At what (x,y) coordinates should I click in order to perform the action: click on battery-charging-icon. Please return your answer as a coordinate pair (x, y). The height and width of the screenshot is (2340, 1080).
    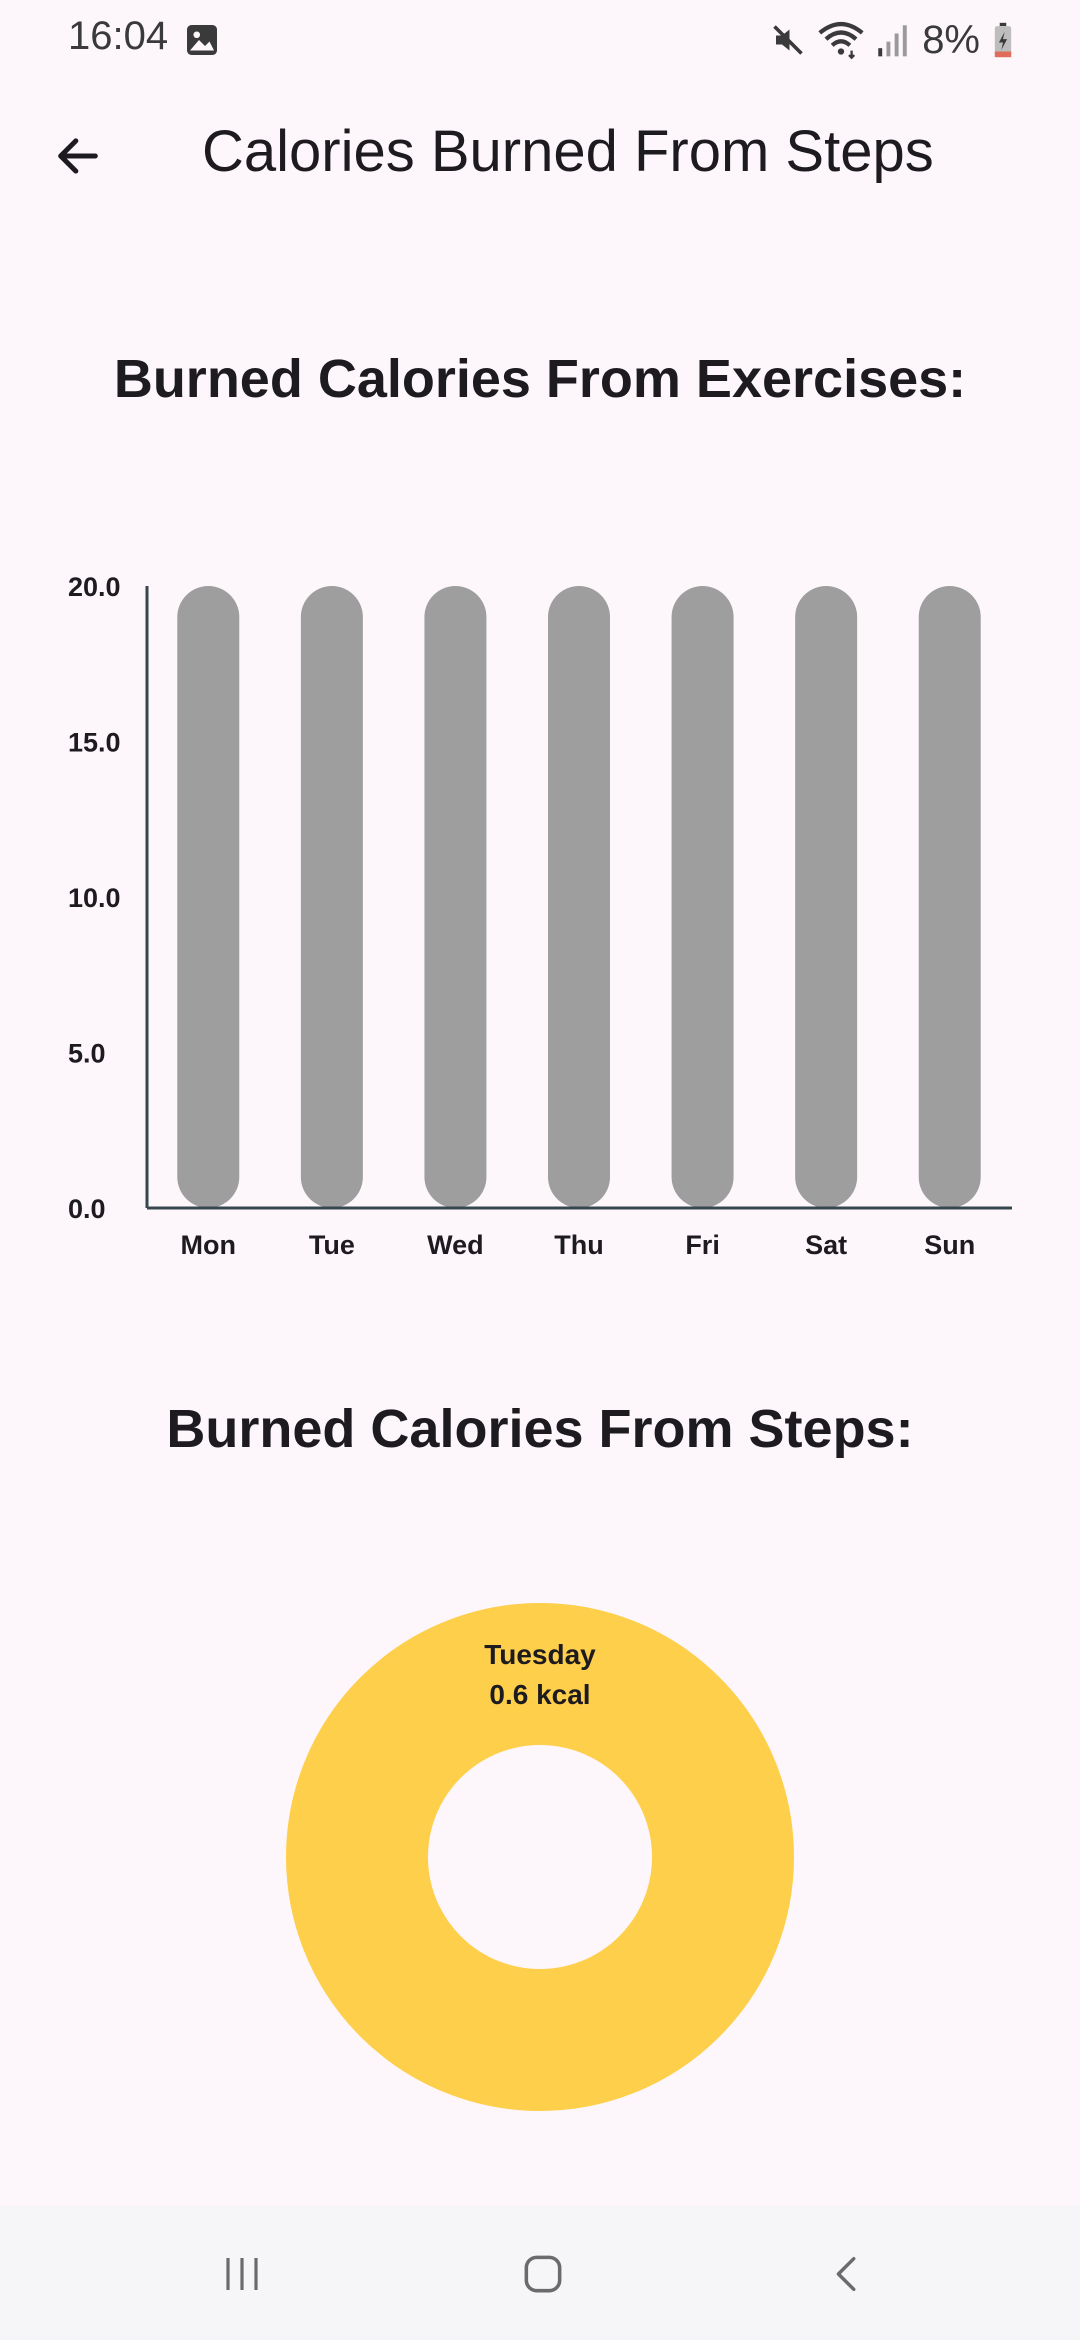
    Looking at the image, I should click on (1003, 40).